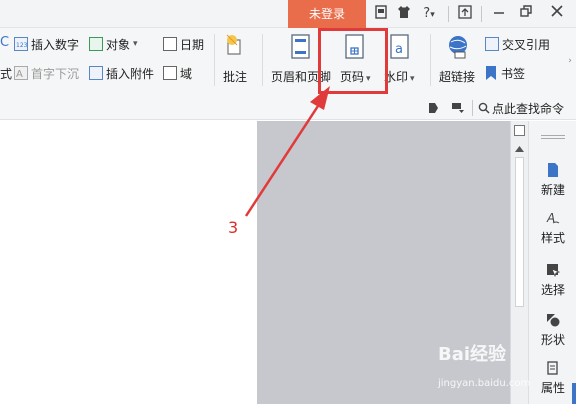  I want to click on style-partial-label: 式, so click(6, 73).